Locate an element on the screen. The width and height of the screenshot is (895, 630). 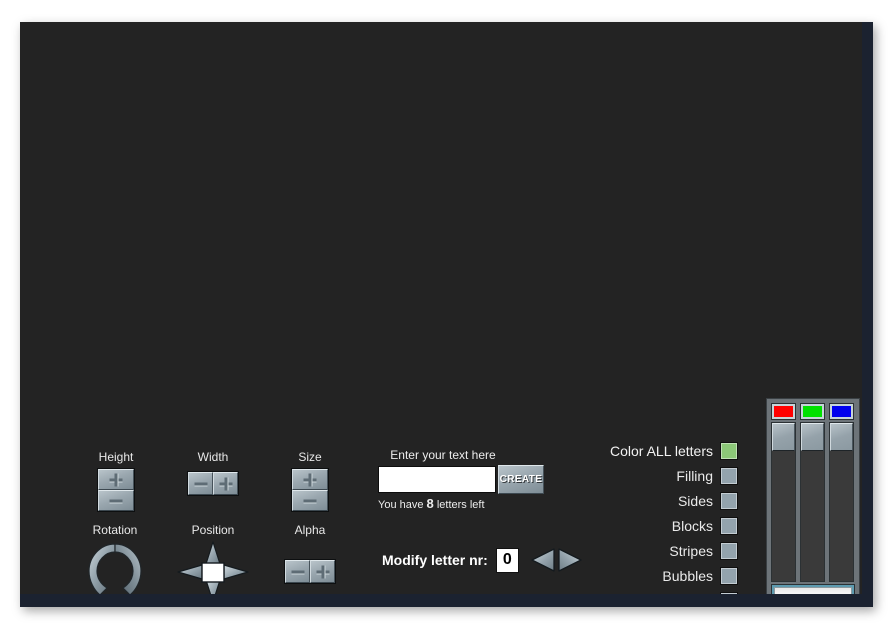
control-group-rotation: Rotation is located at coordinates (115, 558).